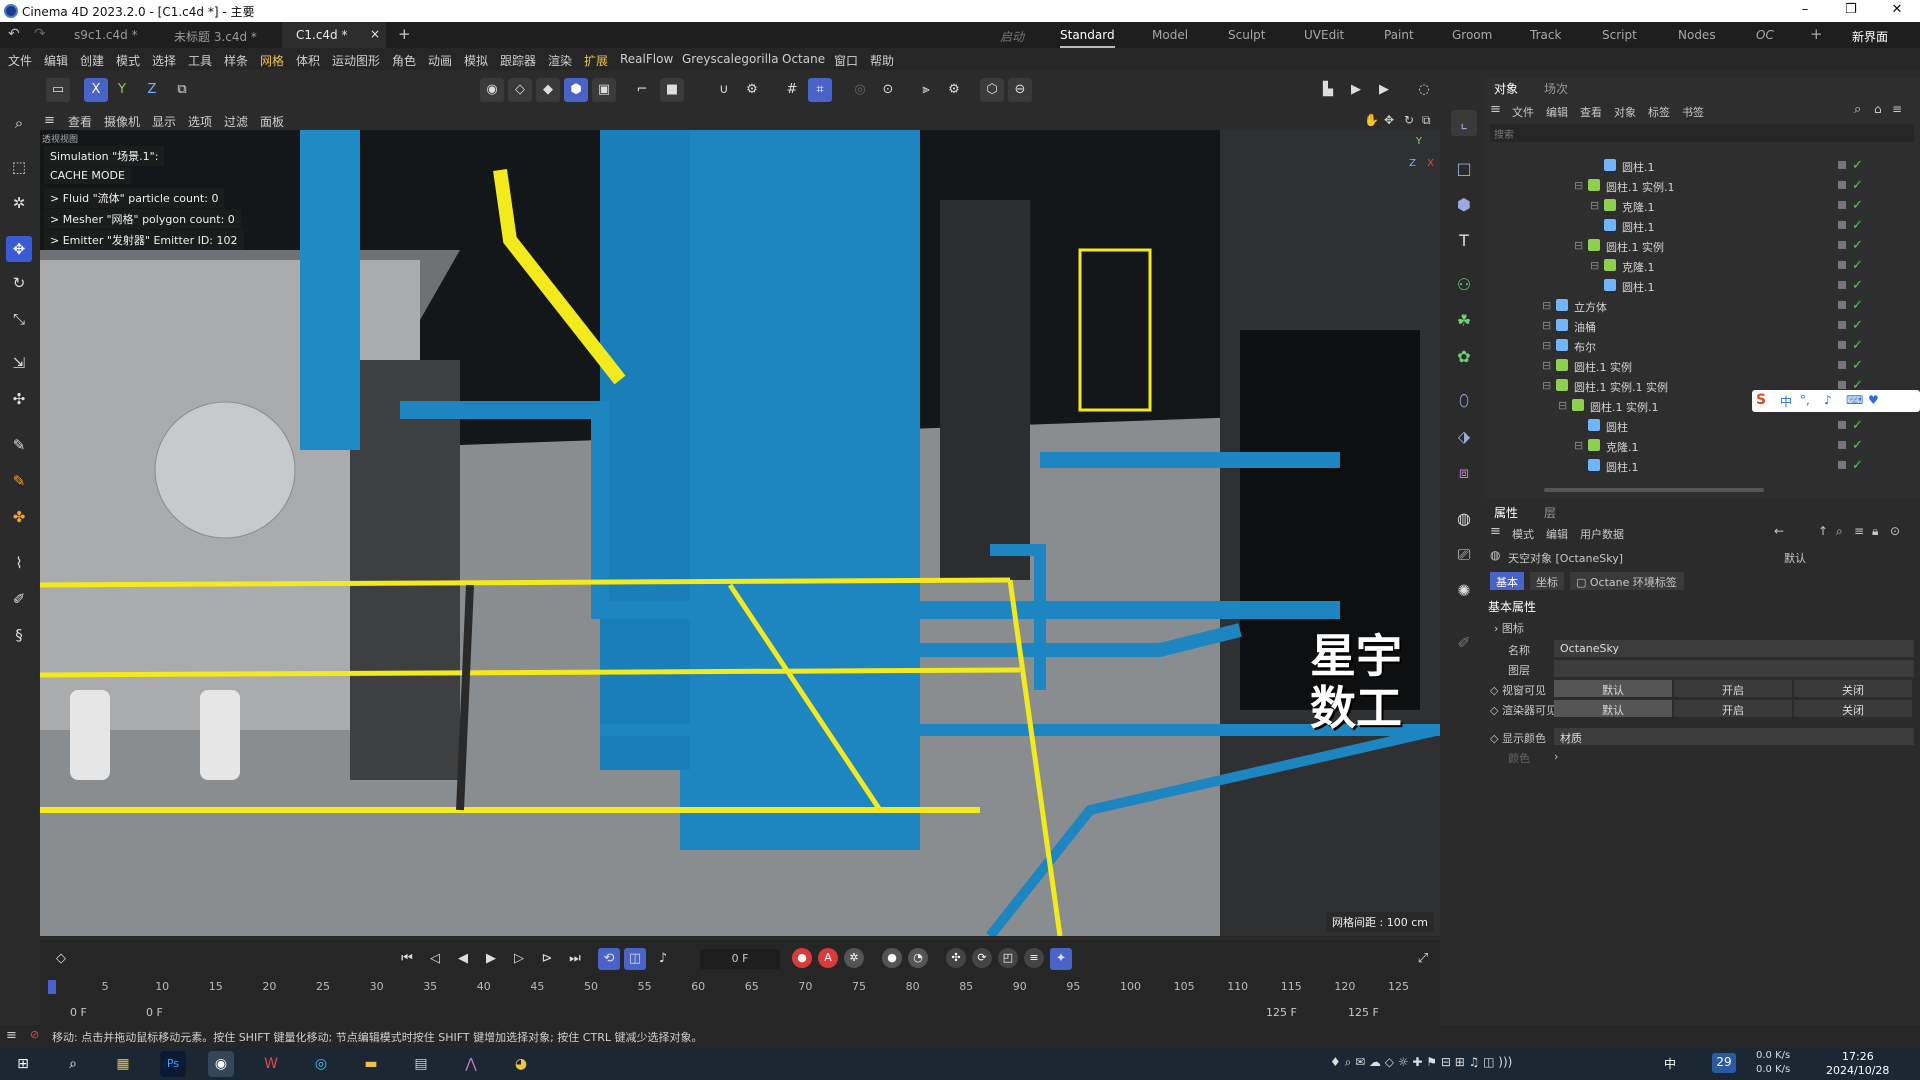 The height and width of the screenshot is (1080, 1920). What do you see at coordinates (1693, 112) in the screenshot?
I see `om-menu-bookmarks: 书签` at bounding box center [1693, 112].